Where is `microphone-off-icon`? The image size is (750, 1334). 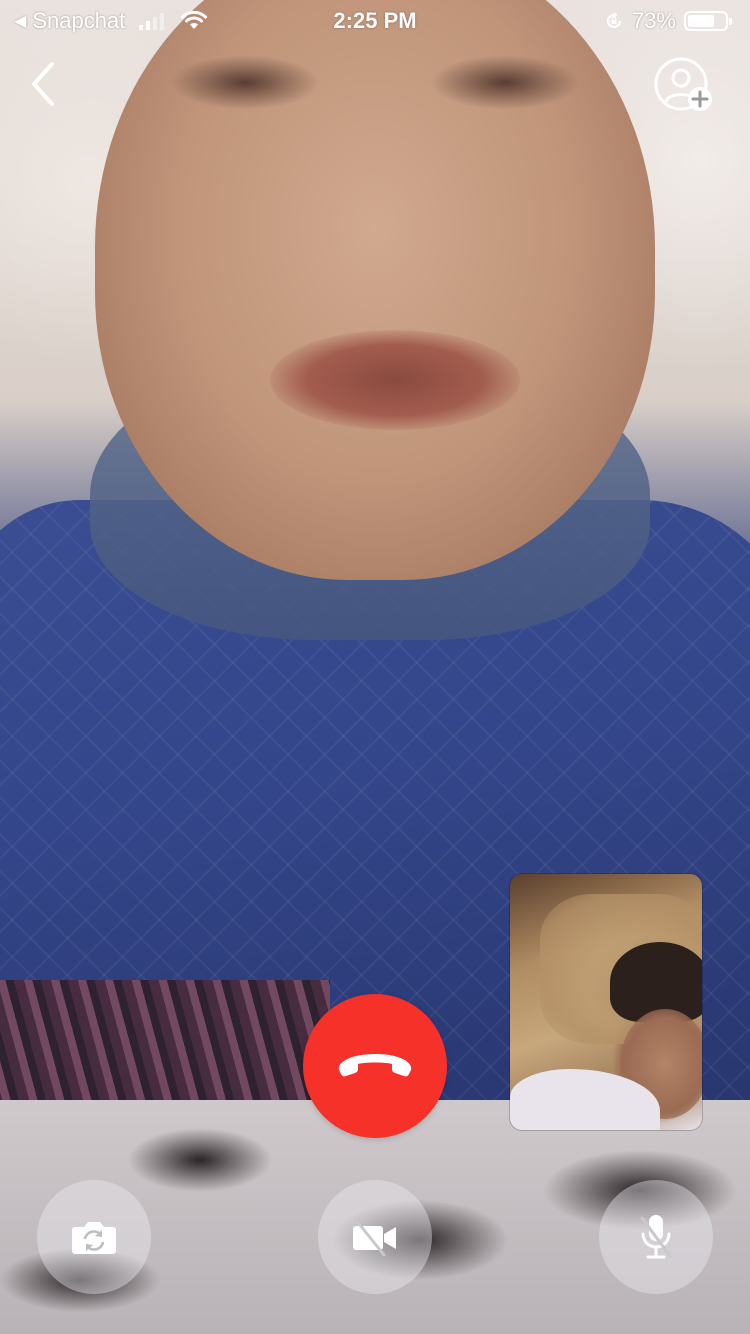
microphone-off-icon is located at coordinates (656, 1237).